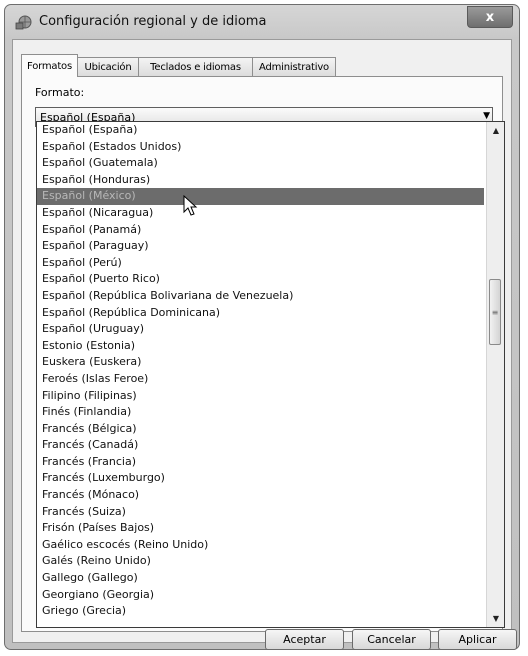 Image resolution: width=528 pixels, height=656 pixels. What do you see at coordinates (260, 346) in the screenshot?
I see `dropdown-item: Estonio (Estonia)` at bounding box center [260, 346].